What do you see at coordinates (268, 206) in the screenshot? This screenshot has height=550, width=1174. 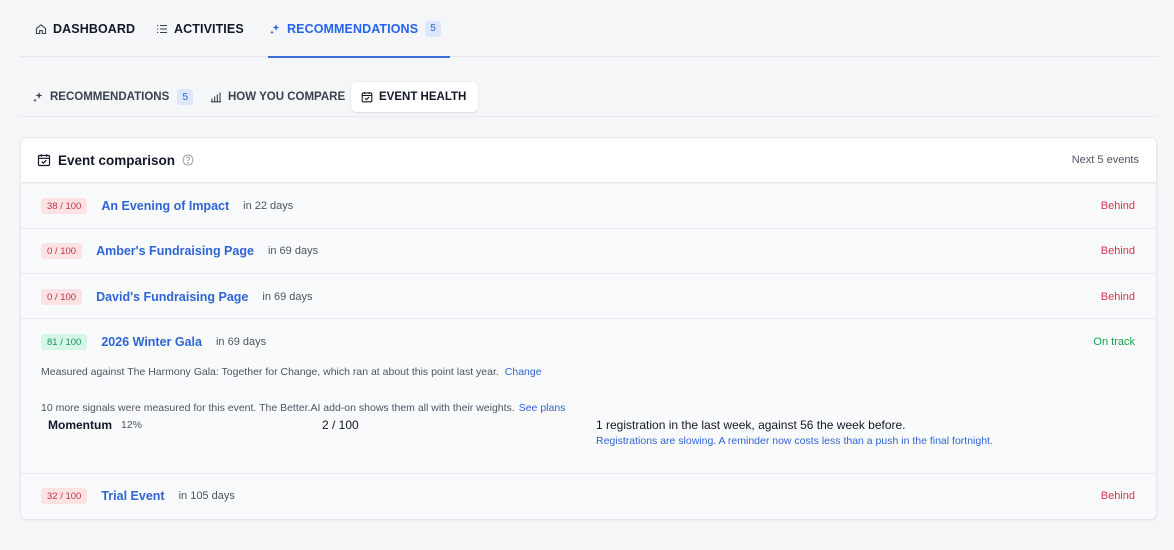 I see `event-when: in 22 days` at bounding box center [268, 206].